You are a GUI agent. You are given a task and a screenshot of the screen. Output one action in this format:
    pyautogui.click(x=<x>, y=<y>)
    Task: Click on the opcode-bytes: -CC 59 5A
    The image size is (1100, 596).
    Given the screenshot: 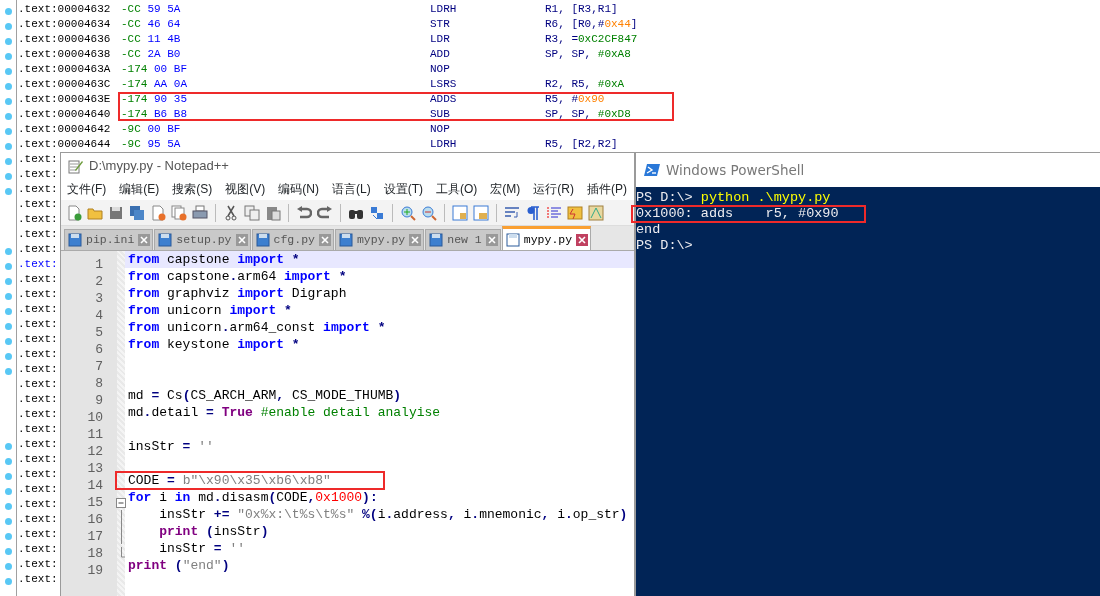 What is the action you would take?
    pyautogui.click(x=151, y=9)
    